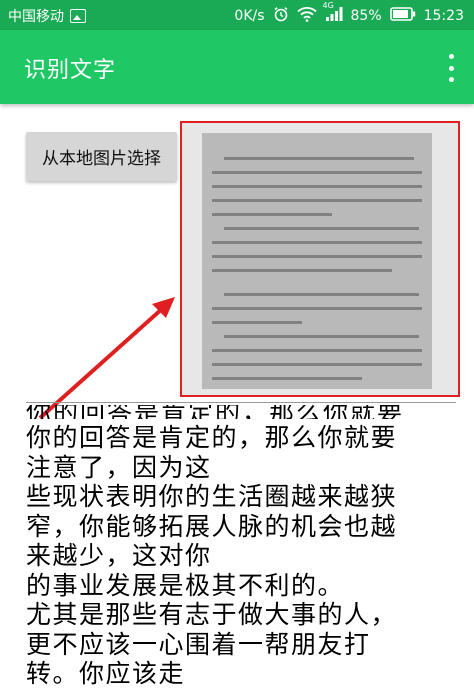 This screenshot has width=474, height=689. Describe the element at coordinates (36, 17) in the screenshot. I see `carrier-label: 中国移动` at that location.